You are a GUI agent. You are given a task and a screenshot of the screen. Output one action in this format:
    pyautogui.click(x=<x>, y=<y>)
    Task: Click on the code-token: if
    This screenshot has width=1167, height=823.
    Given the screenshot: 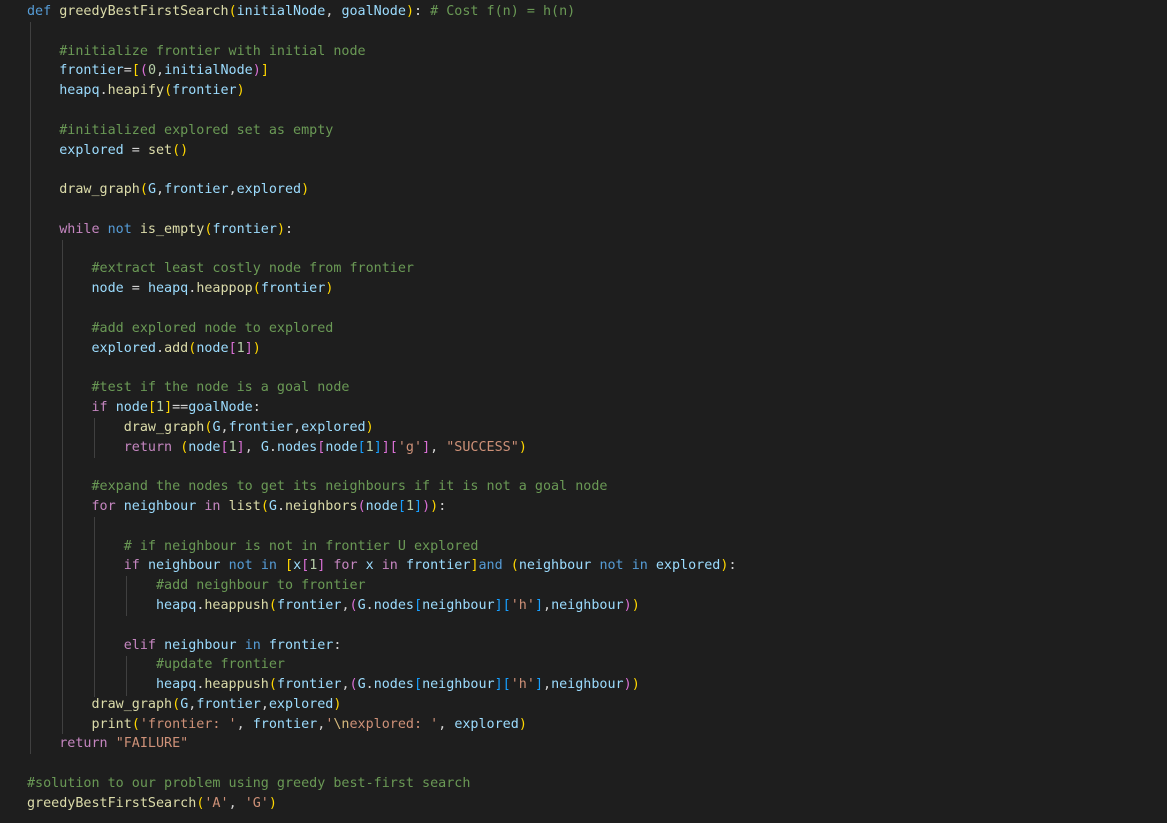 What is the action you would take?
    pyautogui.click(x=131, y=566)
    